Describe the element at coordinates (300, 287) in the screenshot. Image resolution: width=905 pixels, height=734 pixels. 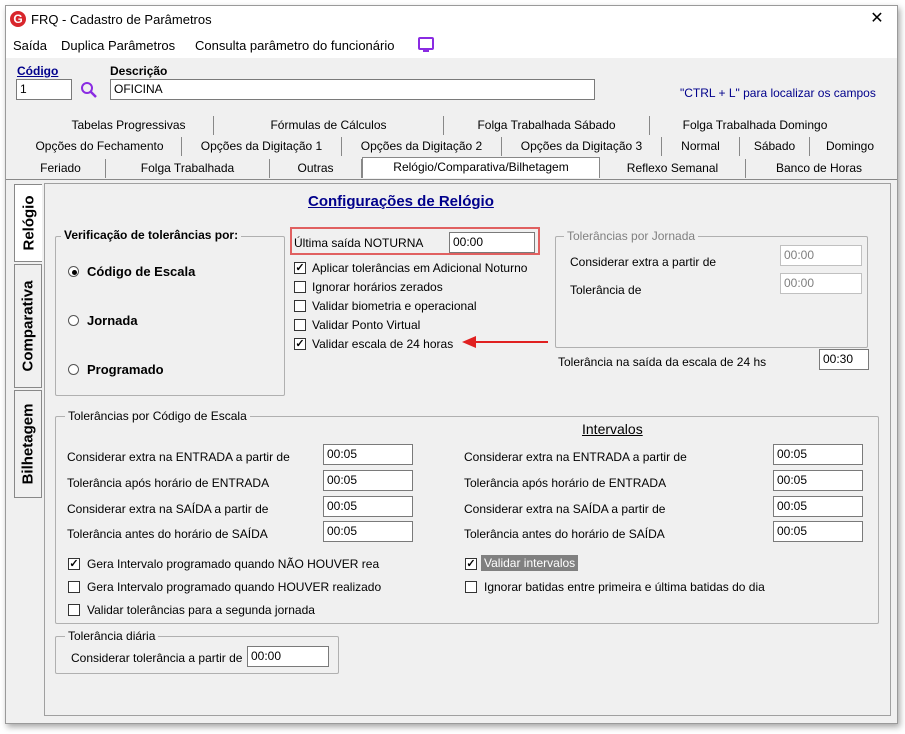
I see `chk-ignorar-horarios` at that location.